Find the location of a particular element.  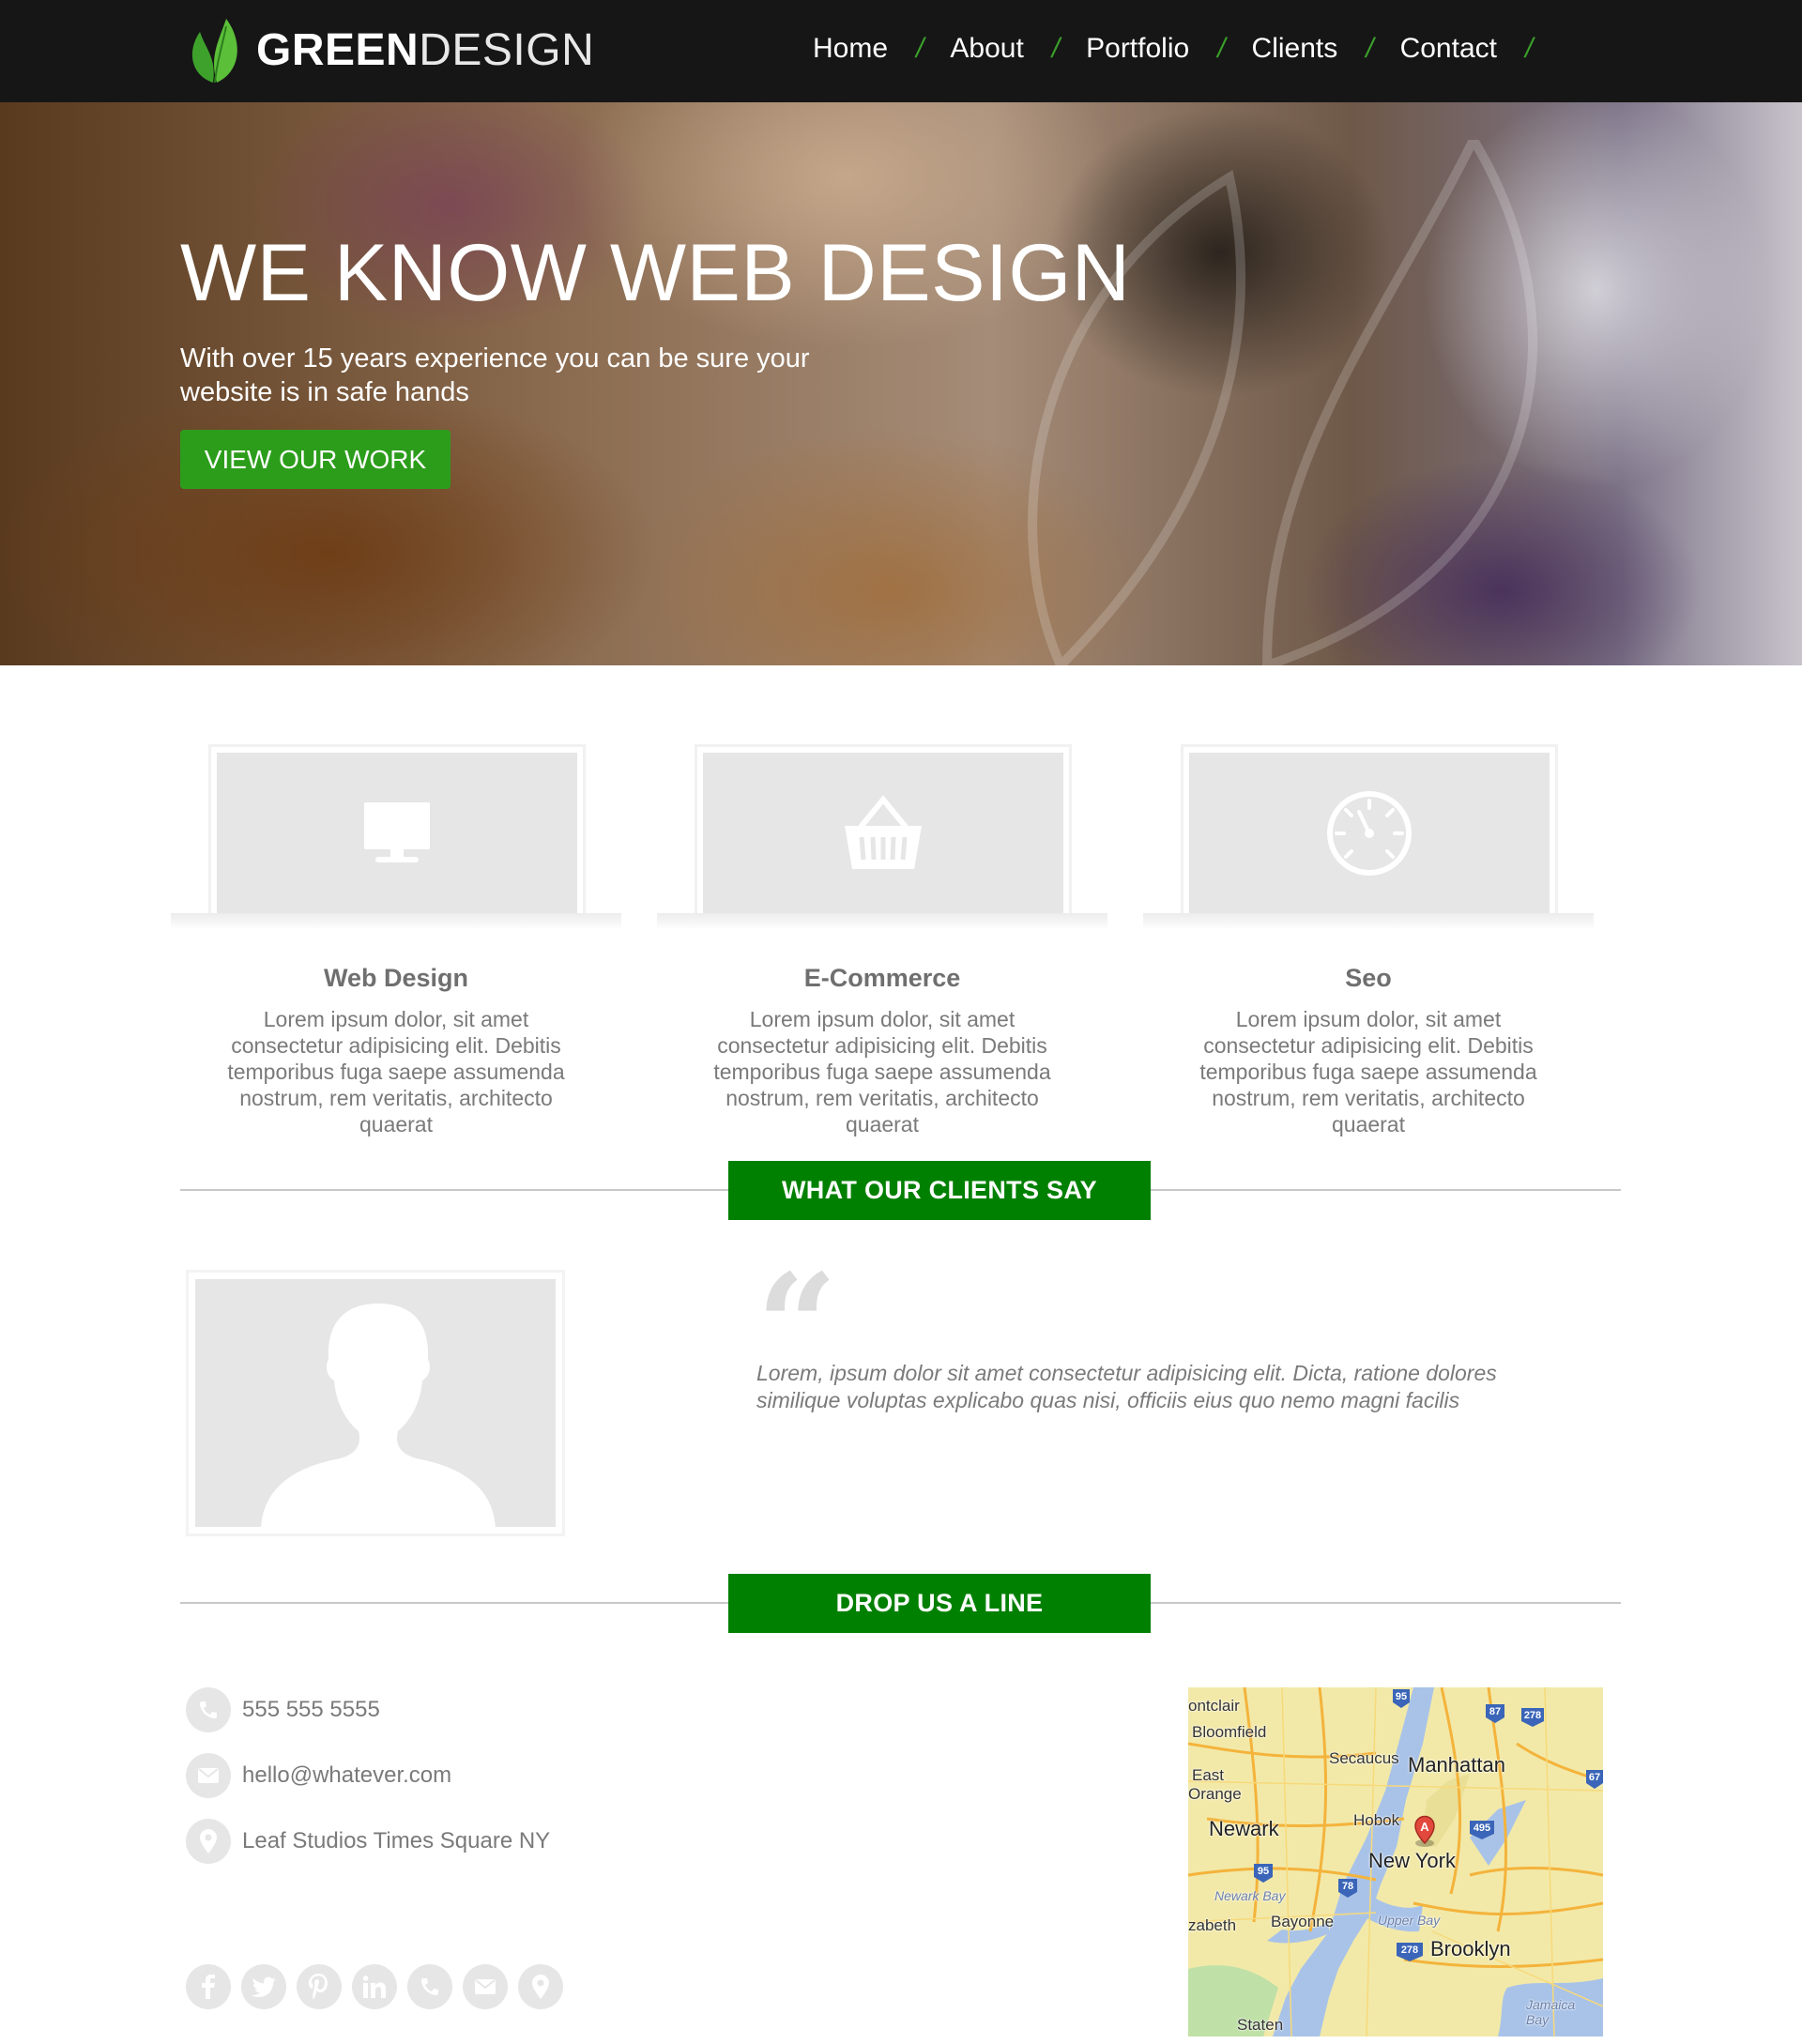

brand-name-light: DESIGN is located at coordinates (507, 50).